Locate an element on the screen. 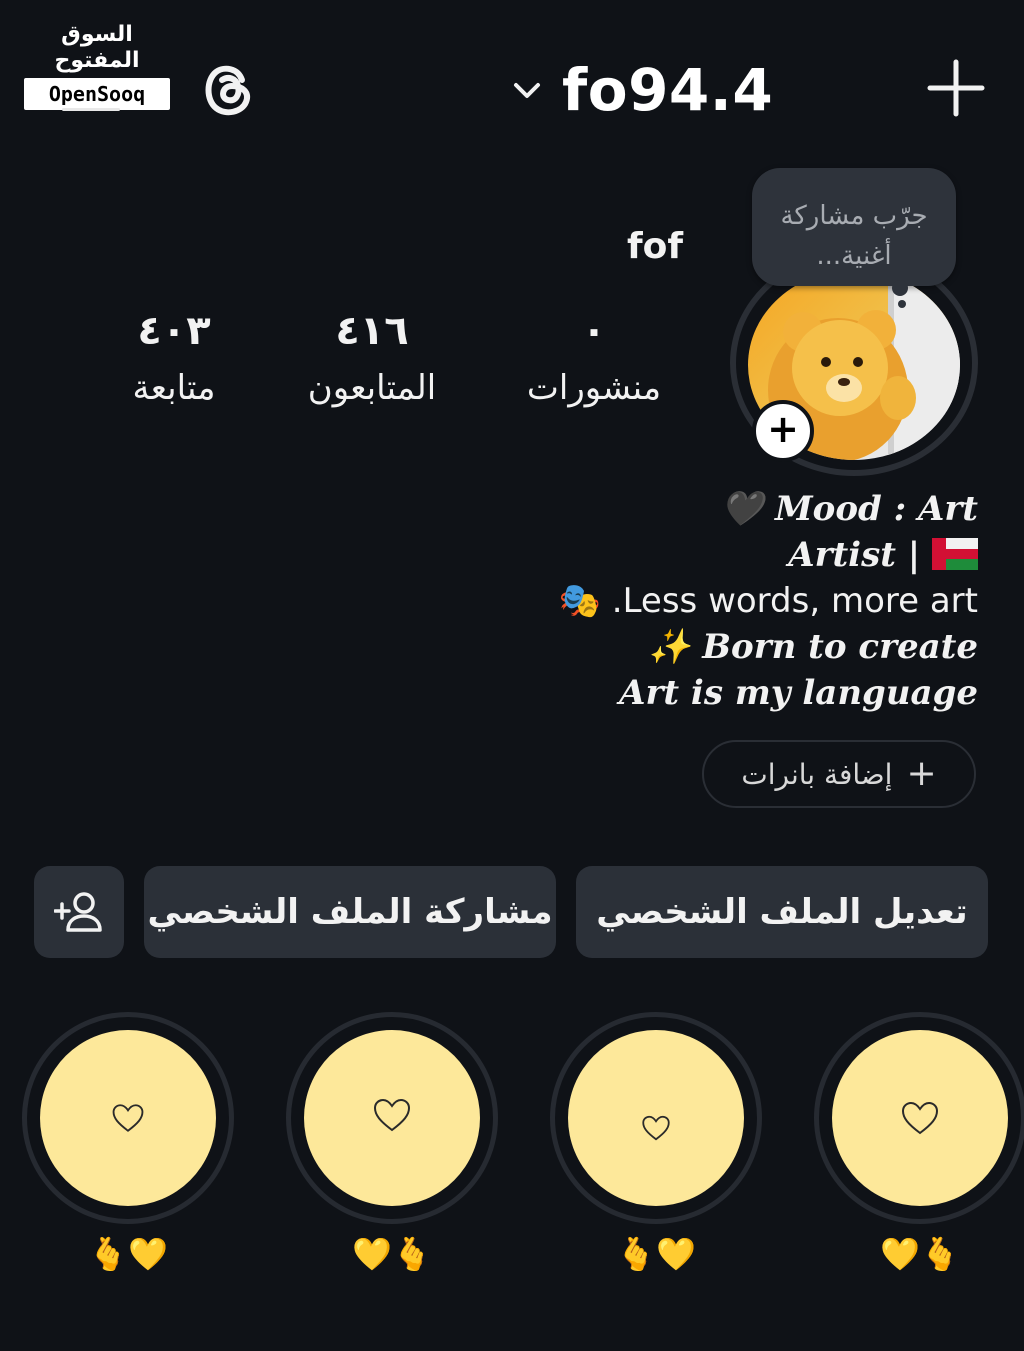  add-banners-button: + إضافة بانرات is located at coordinates (839, 774).